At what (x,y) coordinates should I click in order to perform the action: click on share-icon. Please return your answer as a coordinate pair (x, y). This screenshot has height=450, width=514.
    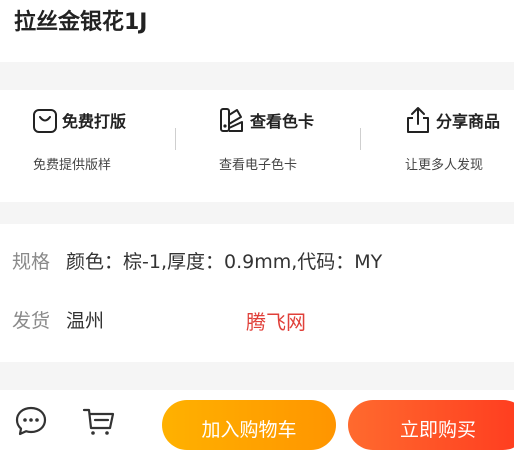
    Looking at the image, I should click on (418, 120).